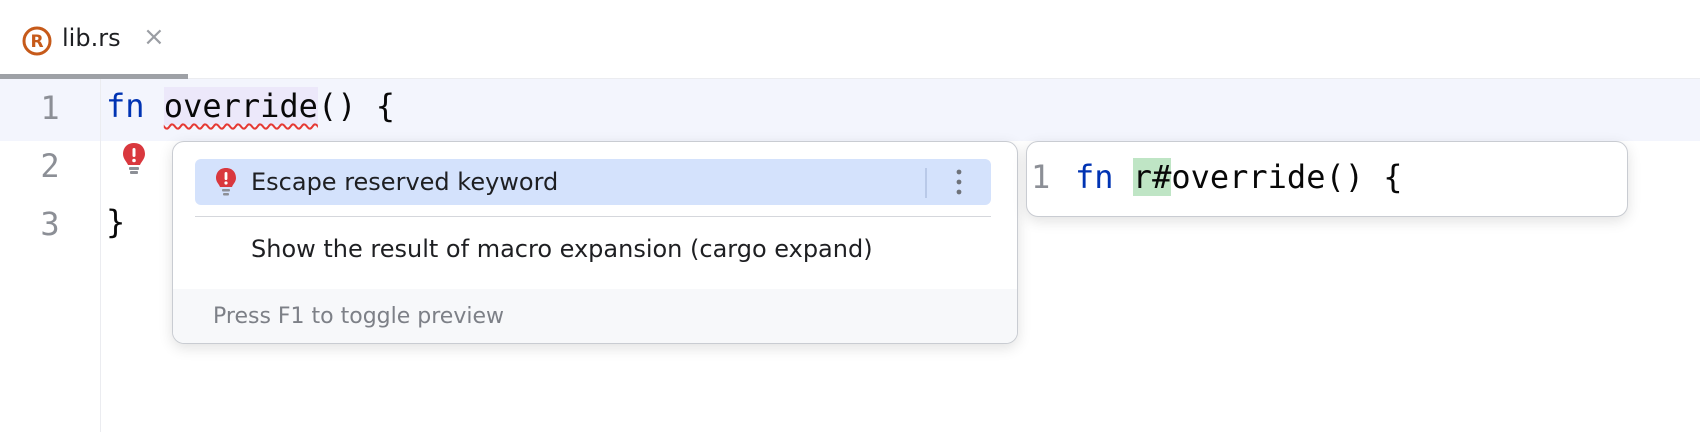 The image size is (1700, 432). Describe the element at coordinates (593, 182) in the screenshot. I see `intention-item-escape-keyword: Escape reserved keyword` at that location.